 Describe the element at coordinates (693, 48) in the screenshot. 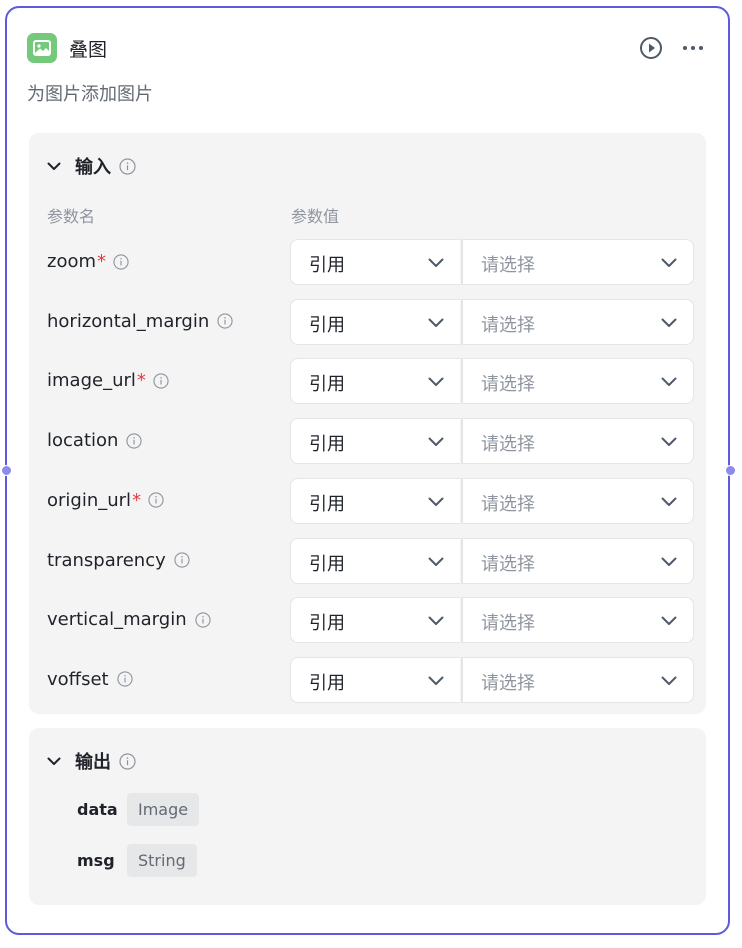

I see `more-horizontal-icon` at that location.